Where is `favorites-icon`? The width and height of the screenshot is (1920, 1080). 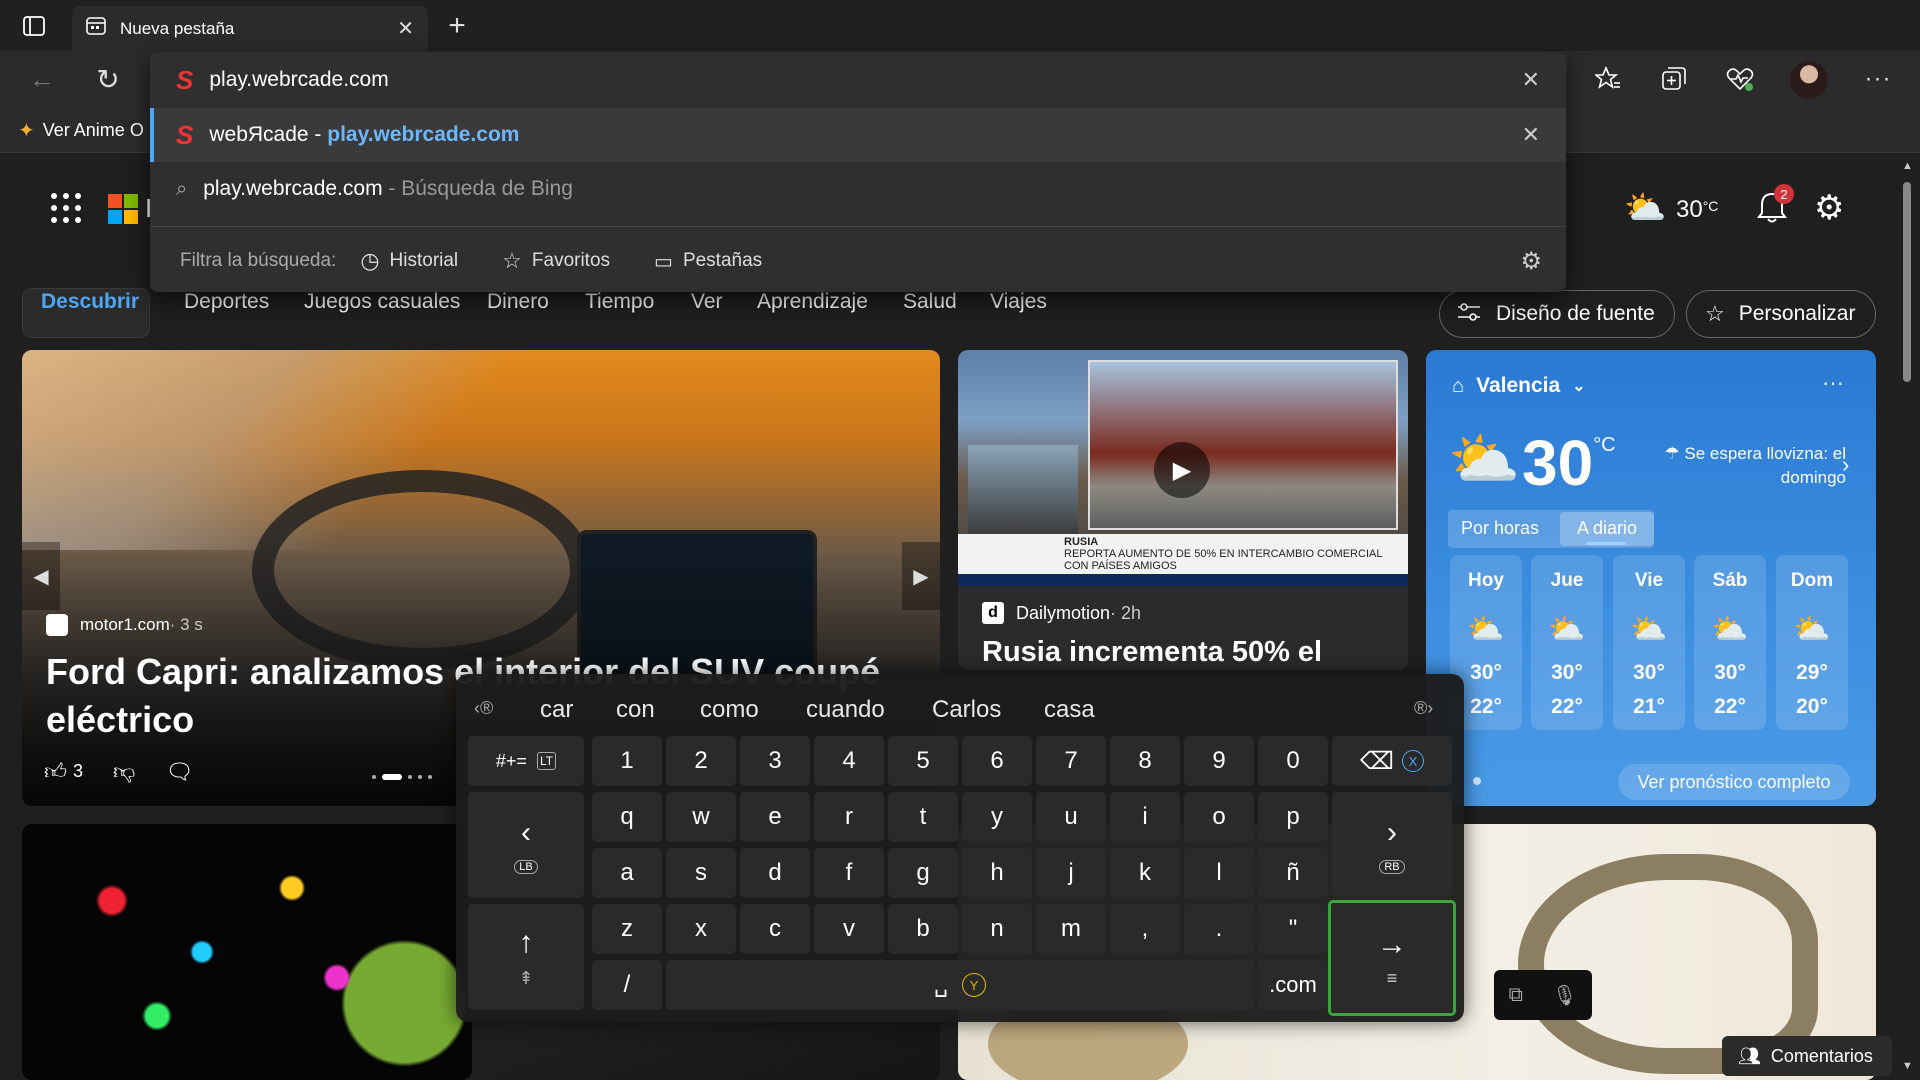
favorites-icon is located at coordinates (1608, 79).